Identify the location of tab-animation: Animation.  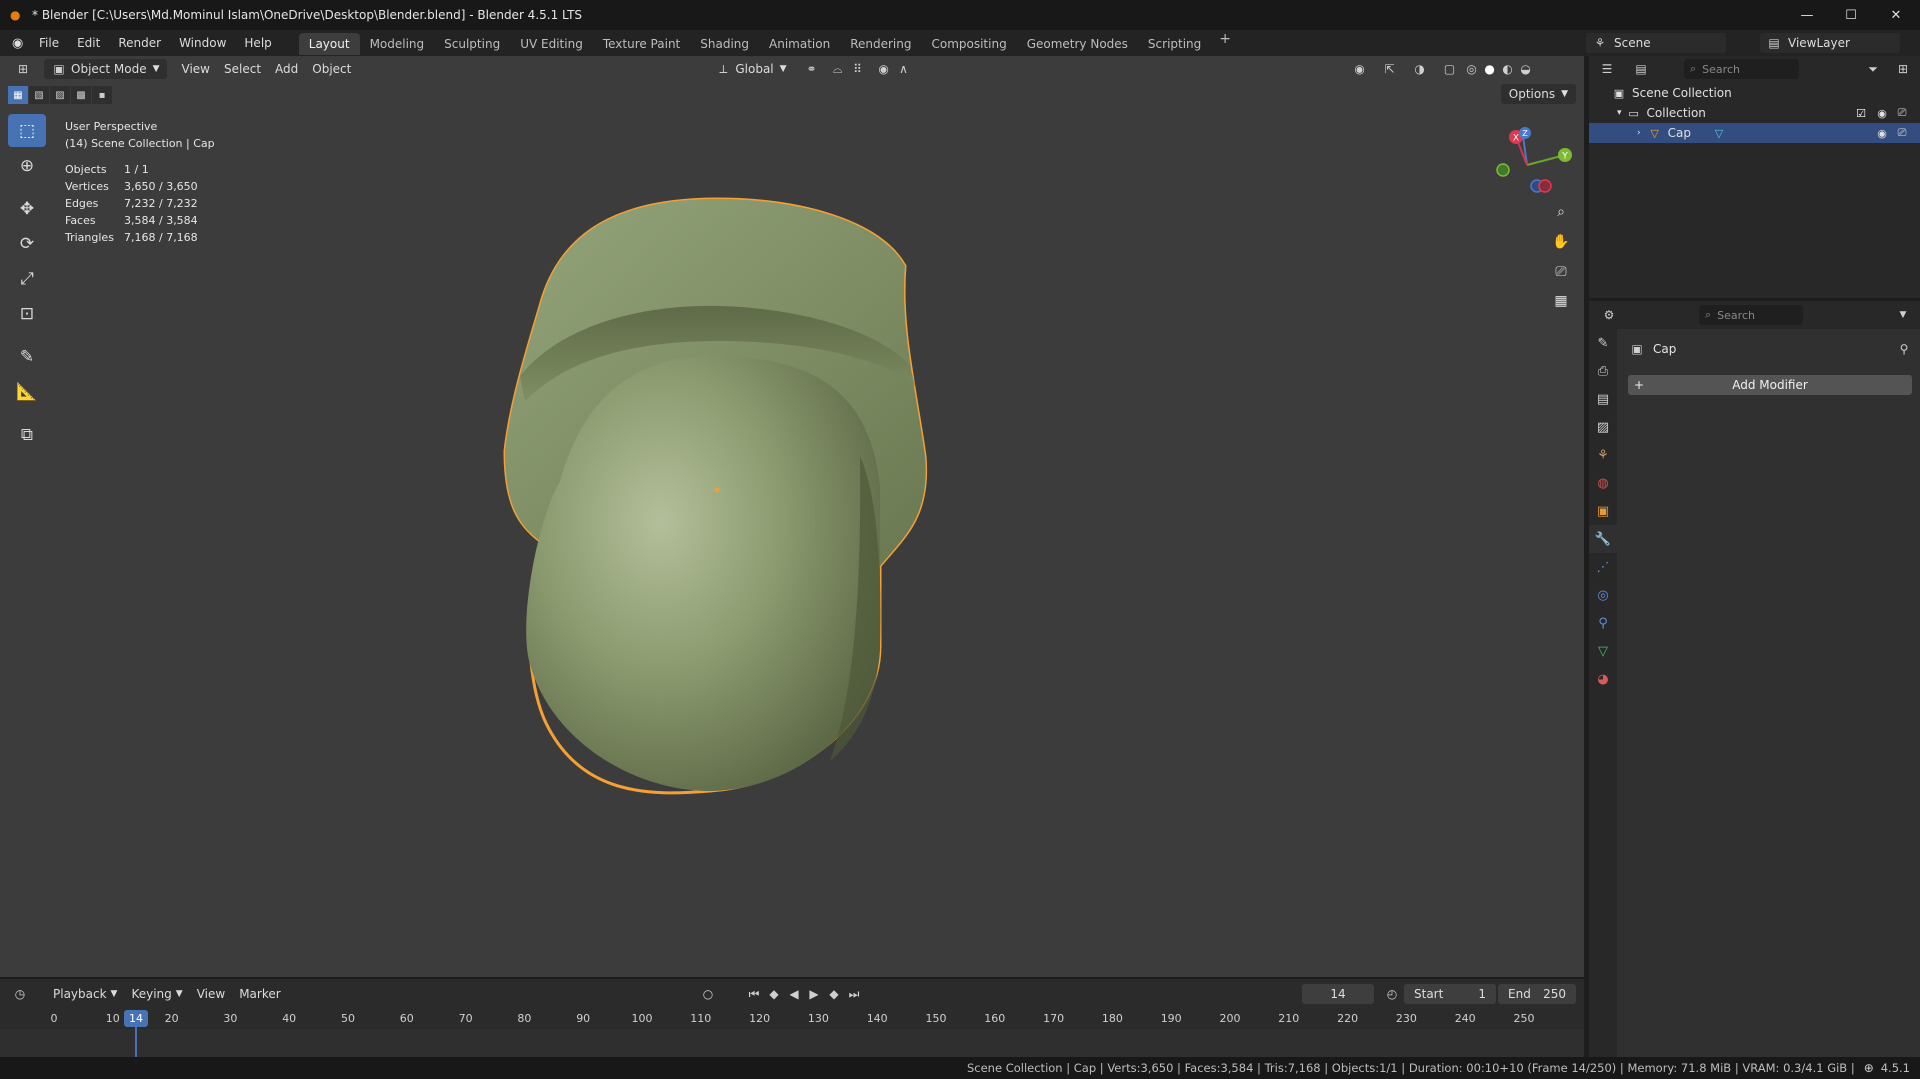
(799, 44).